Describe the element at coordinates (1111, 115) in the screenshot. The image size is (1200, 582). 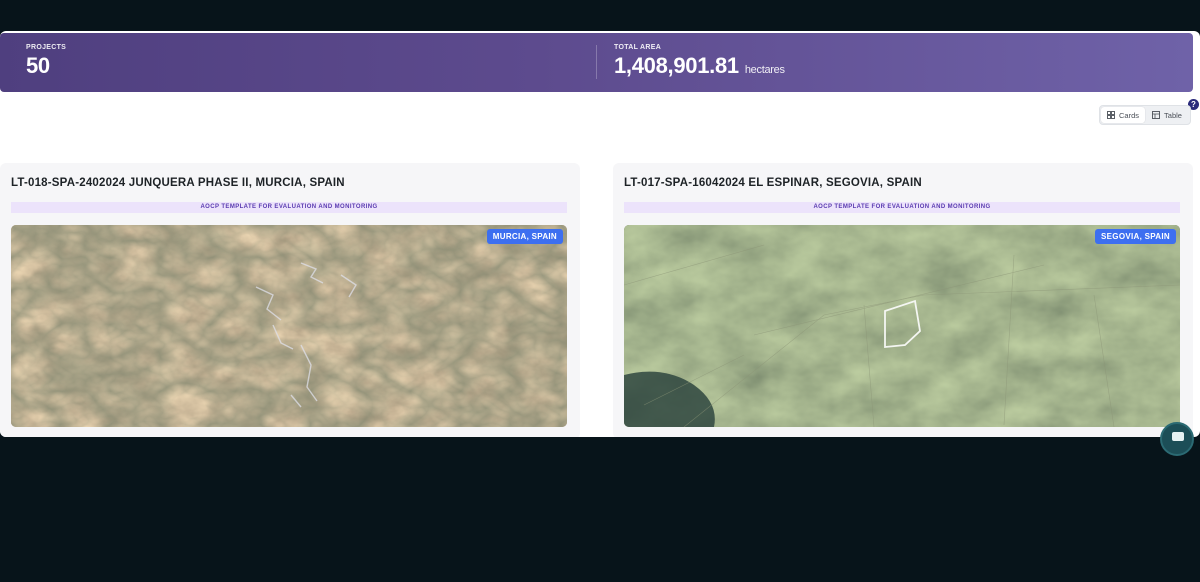
I see `grid-icon` at that location.